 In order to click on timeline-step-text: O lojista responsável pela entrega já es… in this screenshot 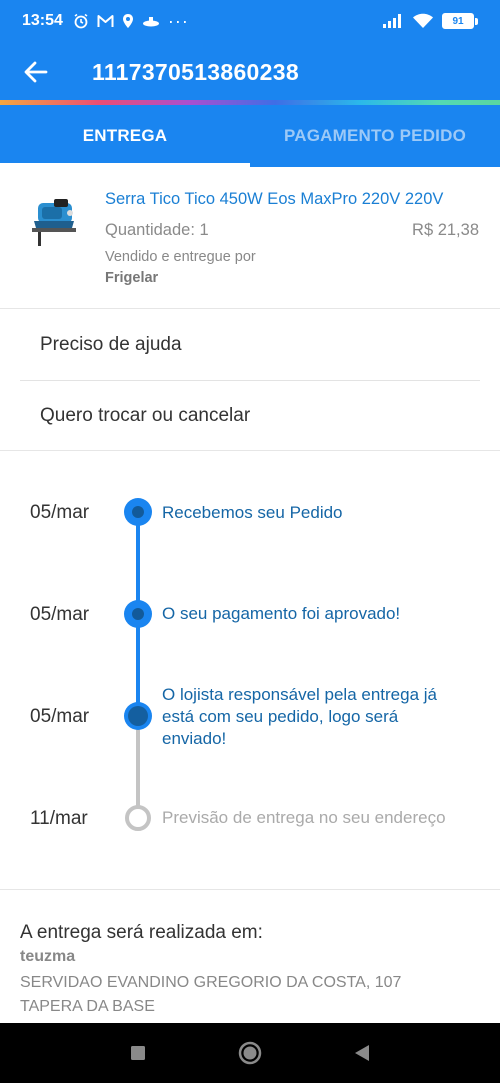, I will do `click(299, 716)`.